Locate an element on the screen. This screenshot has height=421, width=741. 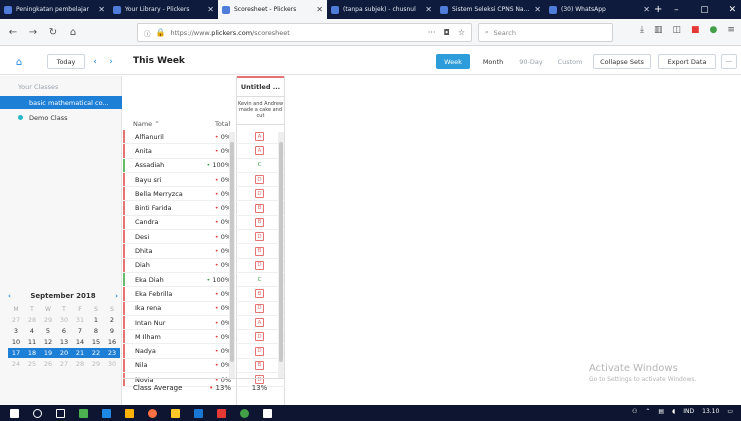
student-row: Intan Nur • 0% A is located at coordinates (204, 323).